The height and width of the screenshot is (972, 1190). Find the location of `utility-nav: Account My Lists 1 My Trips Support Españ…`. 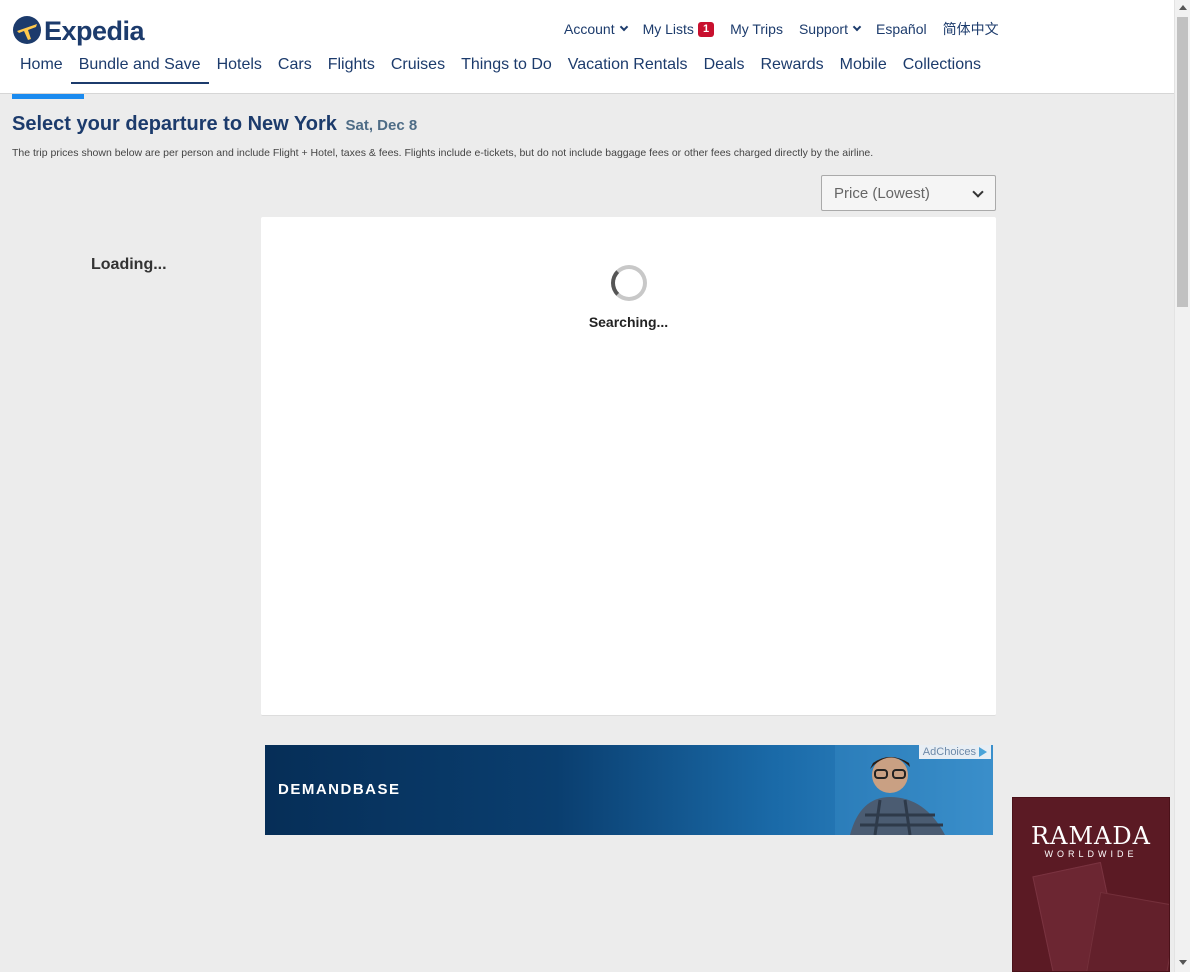

utility-nav: Account My Lists 1 My Trips Support Españ… is located at coordinates (789, 29).